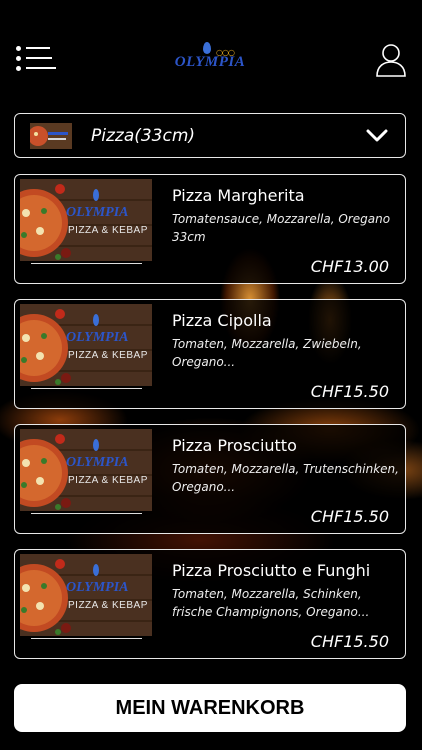 The image size is (422, 750). I want to click on logo: ○○○ OLYMPIA, so click(210, 58).